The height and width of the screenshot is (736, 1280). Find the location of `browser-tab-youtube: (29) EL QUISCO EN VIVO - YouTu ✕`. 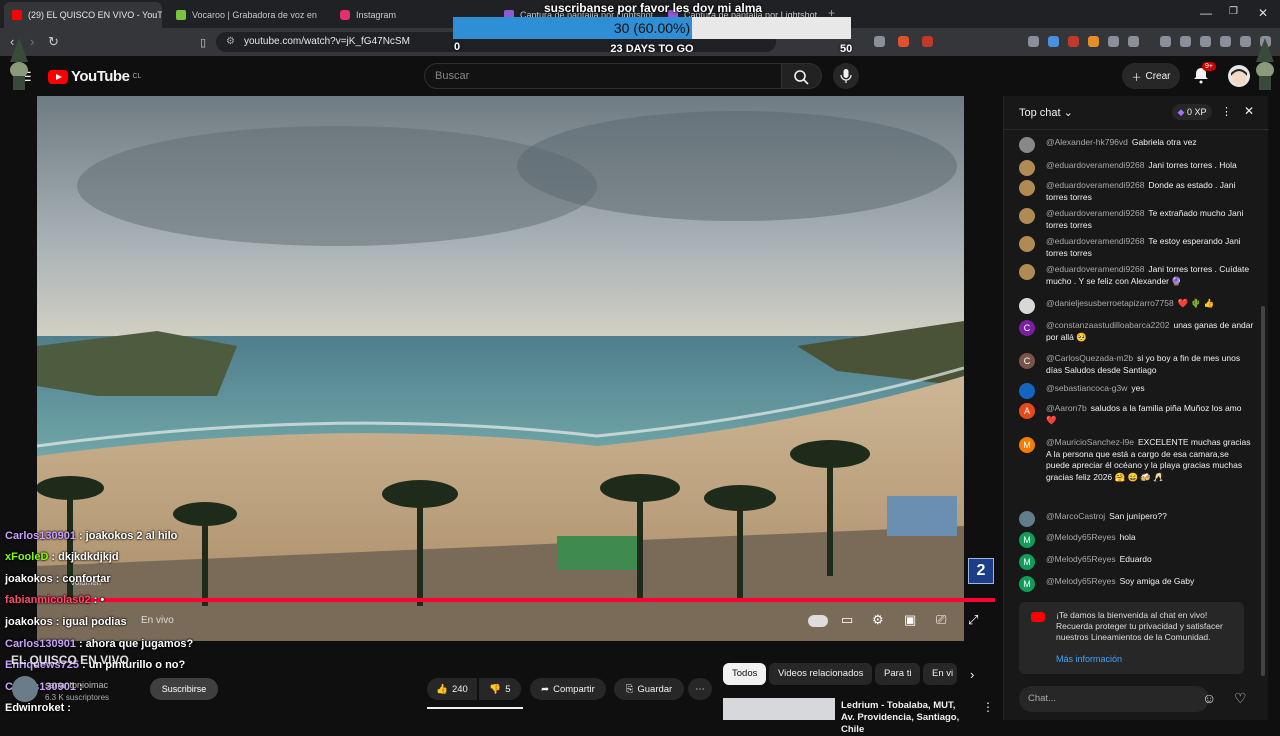

browser-tab-youtube: (29) EL QUISCO EN VIVO - YouTu ✕ is located at coordinates (83, 15).